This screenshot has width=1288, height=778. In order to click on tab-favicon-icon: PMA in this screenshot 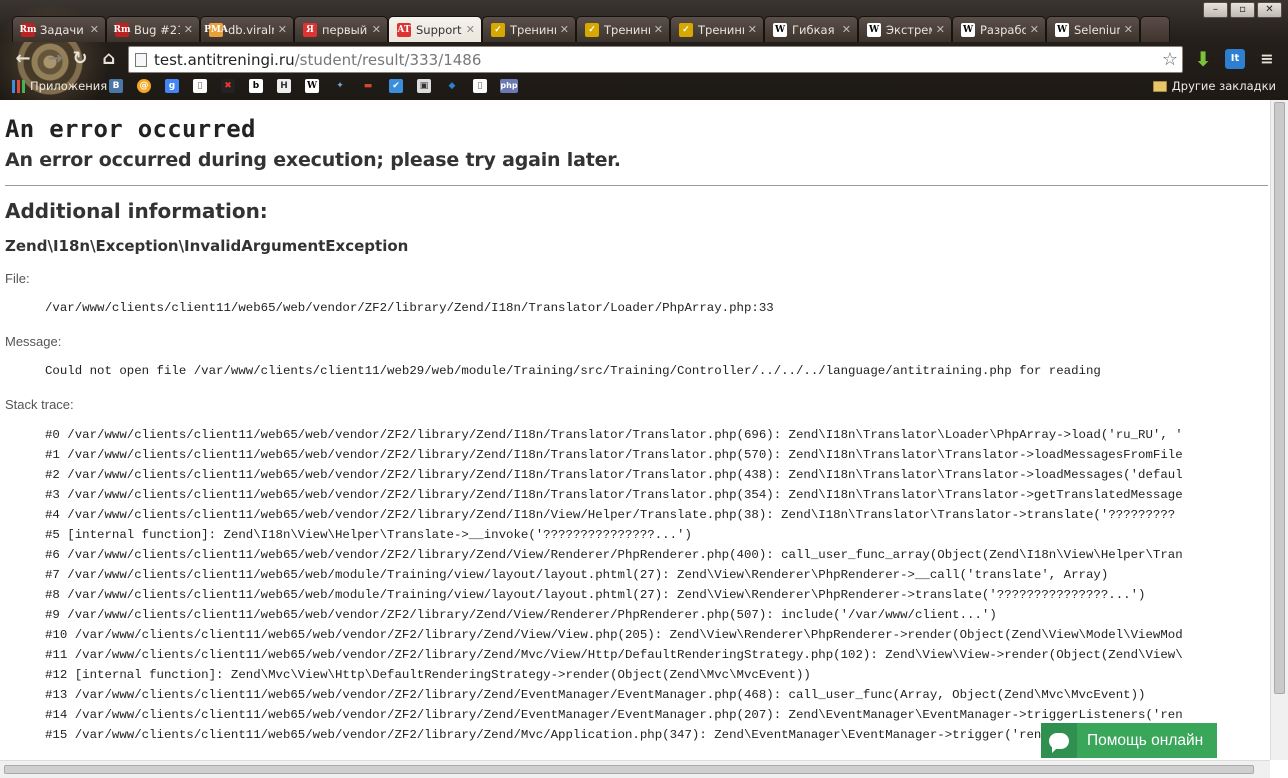, I will do `click(216, 29)`.